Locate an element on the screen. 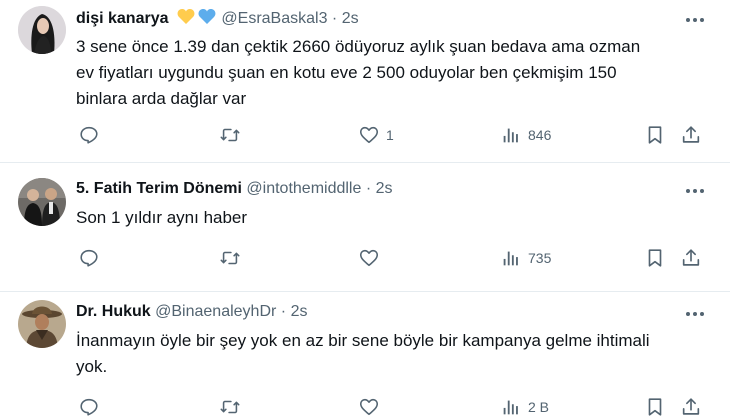  like-button: 1 is located at coordinates (376, 135).